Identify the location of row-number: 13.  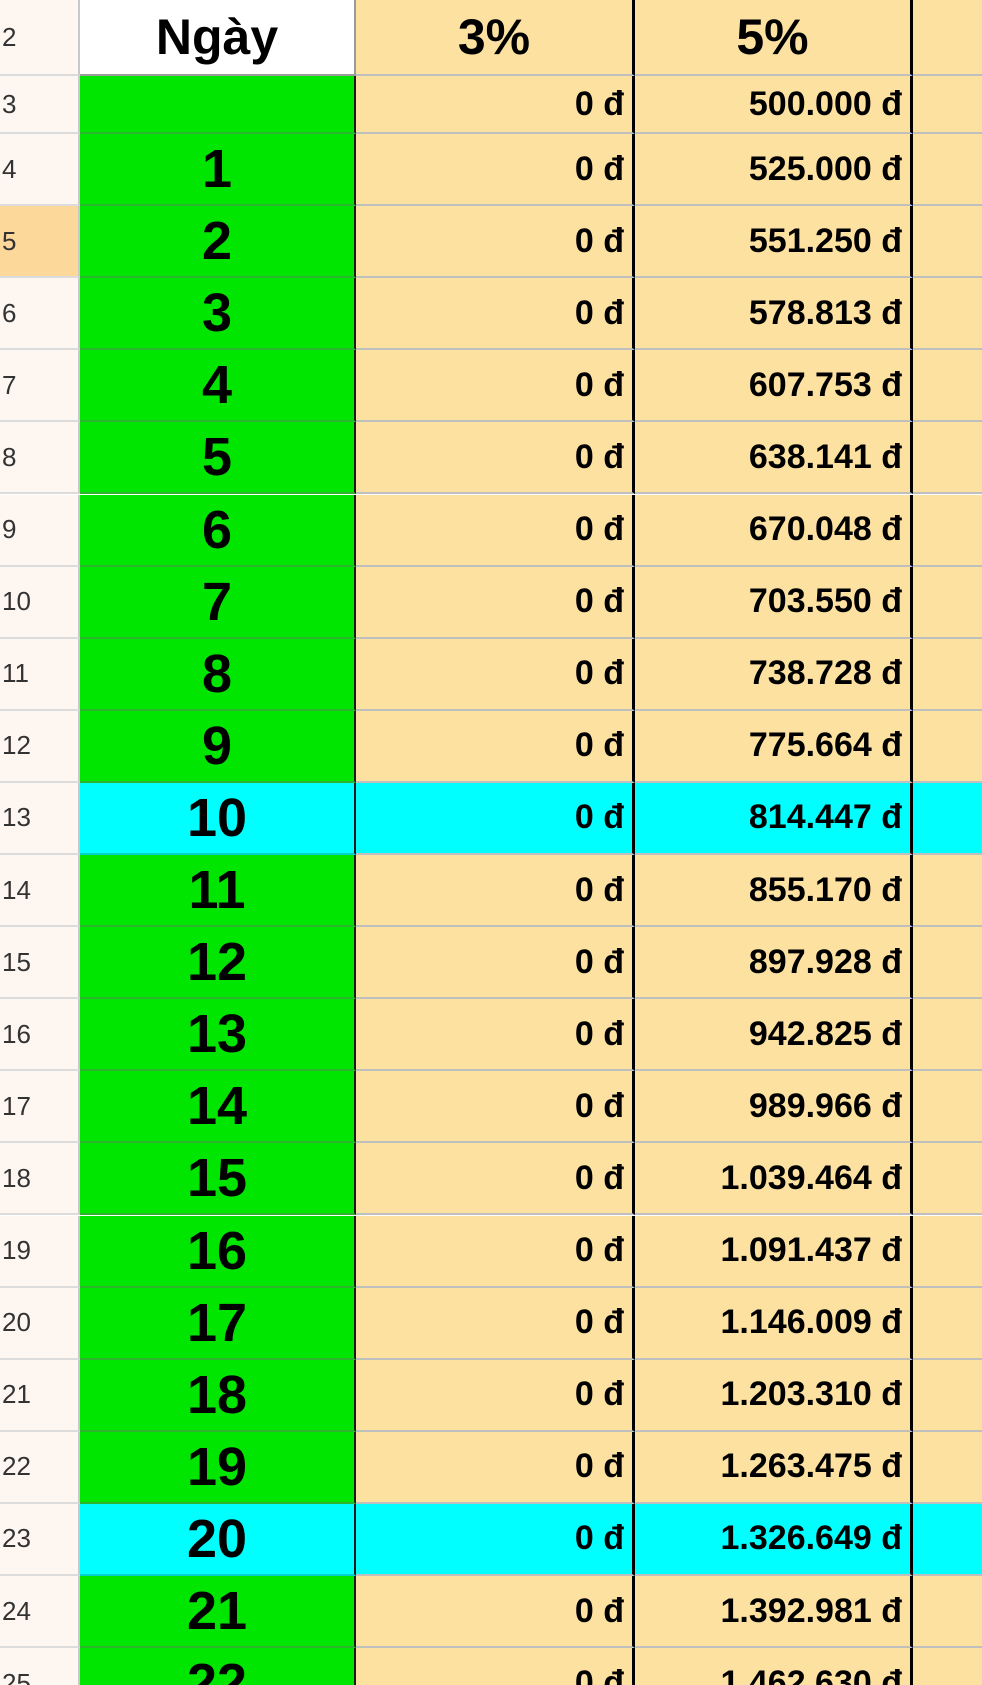
(40, 818).